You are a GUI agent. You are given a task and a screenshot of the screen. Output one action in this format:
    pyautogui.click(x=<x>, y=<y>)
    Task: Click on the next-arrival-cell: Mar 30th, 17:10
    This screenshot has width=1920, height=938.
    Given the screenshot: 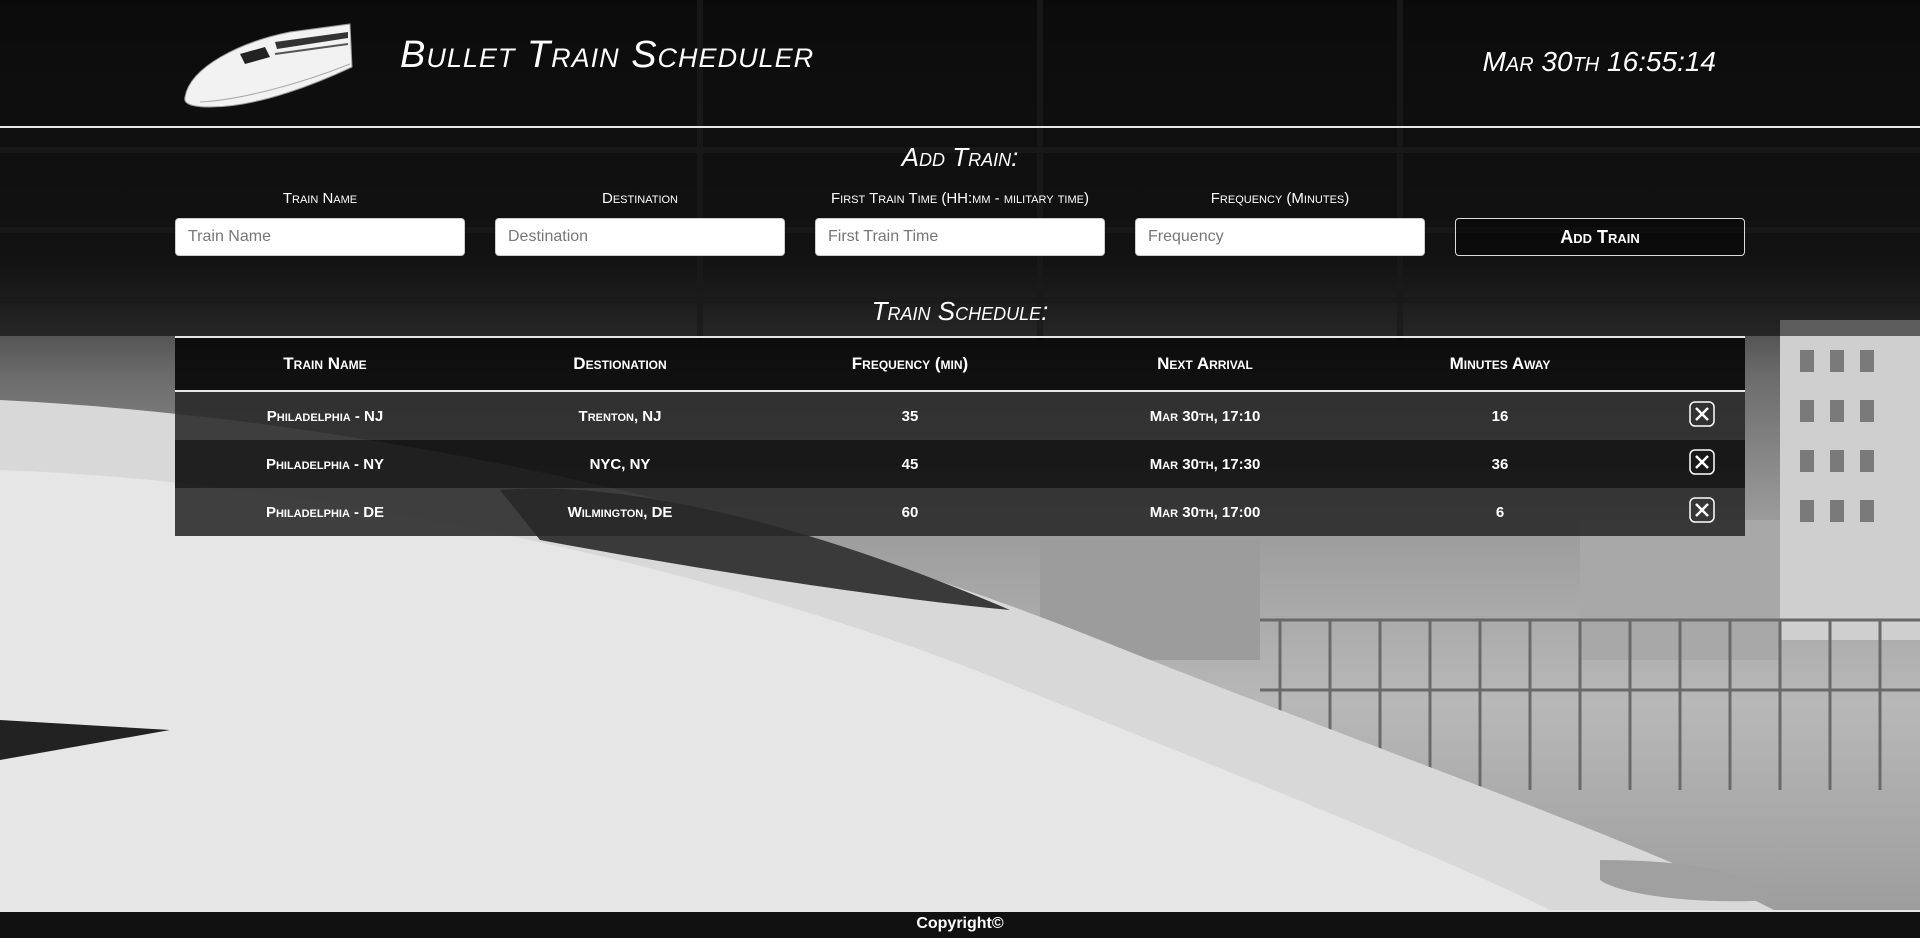 What is the action you would take?
    pyautogui.click(x=1205, y=416)
    